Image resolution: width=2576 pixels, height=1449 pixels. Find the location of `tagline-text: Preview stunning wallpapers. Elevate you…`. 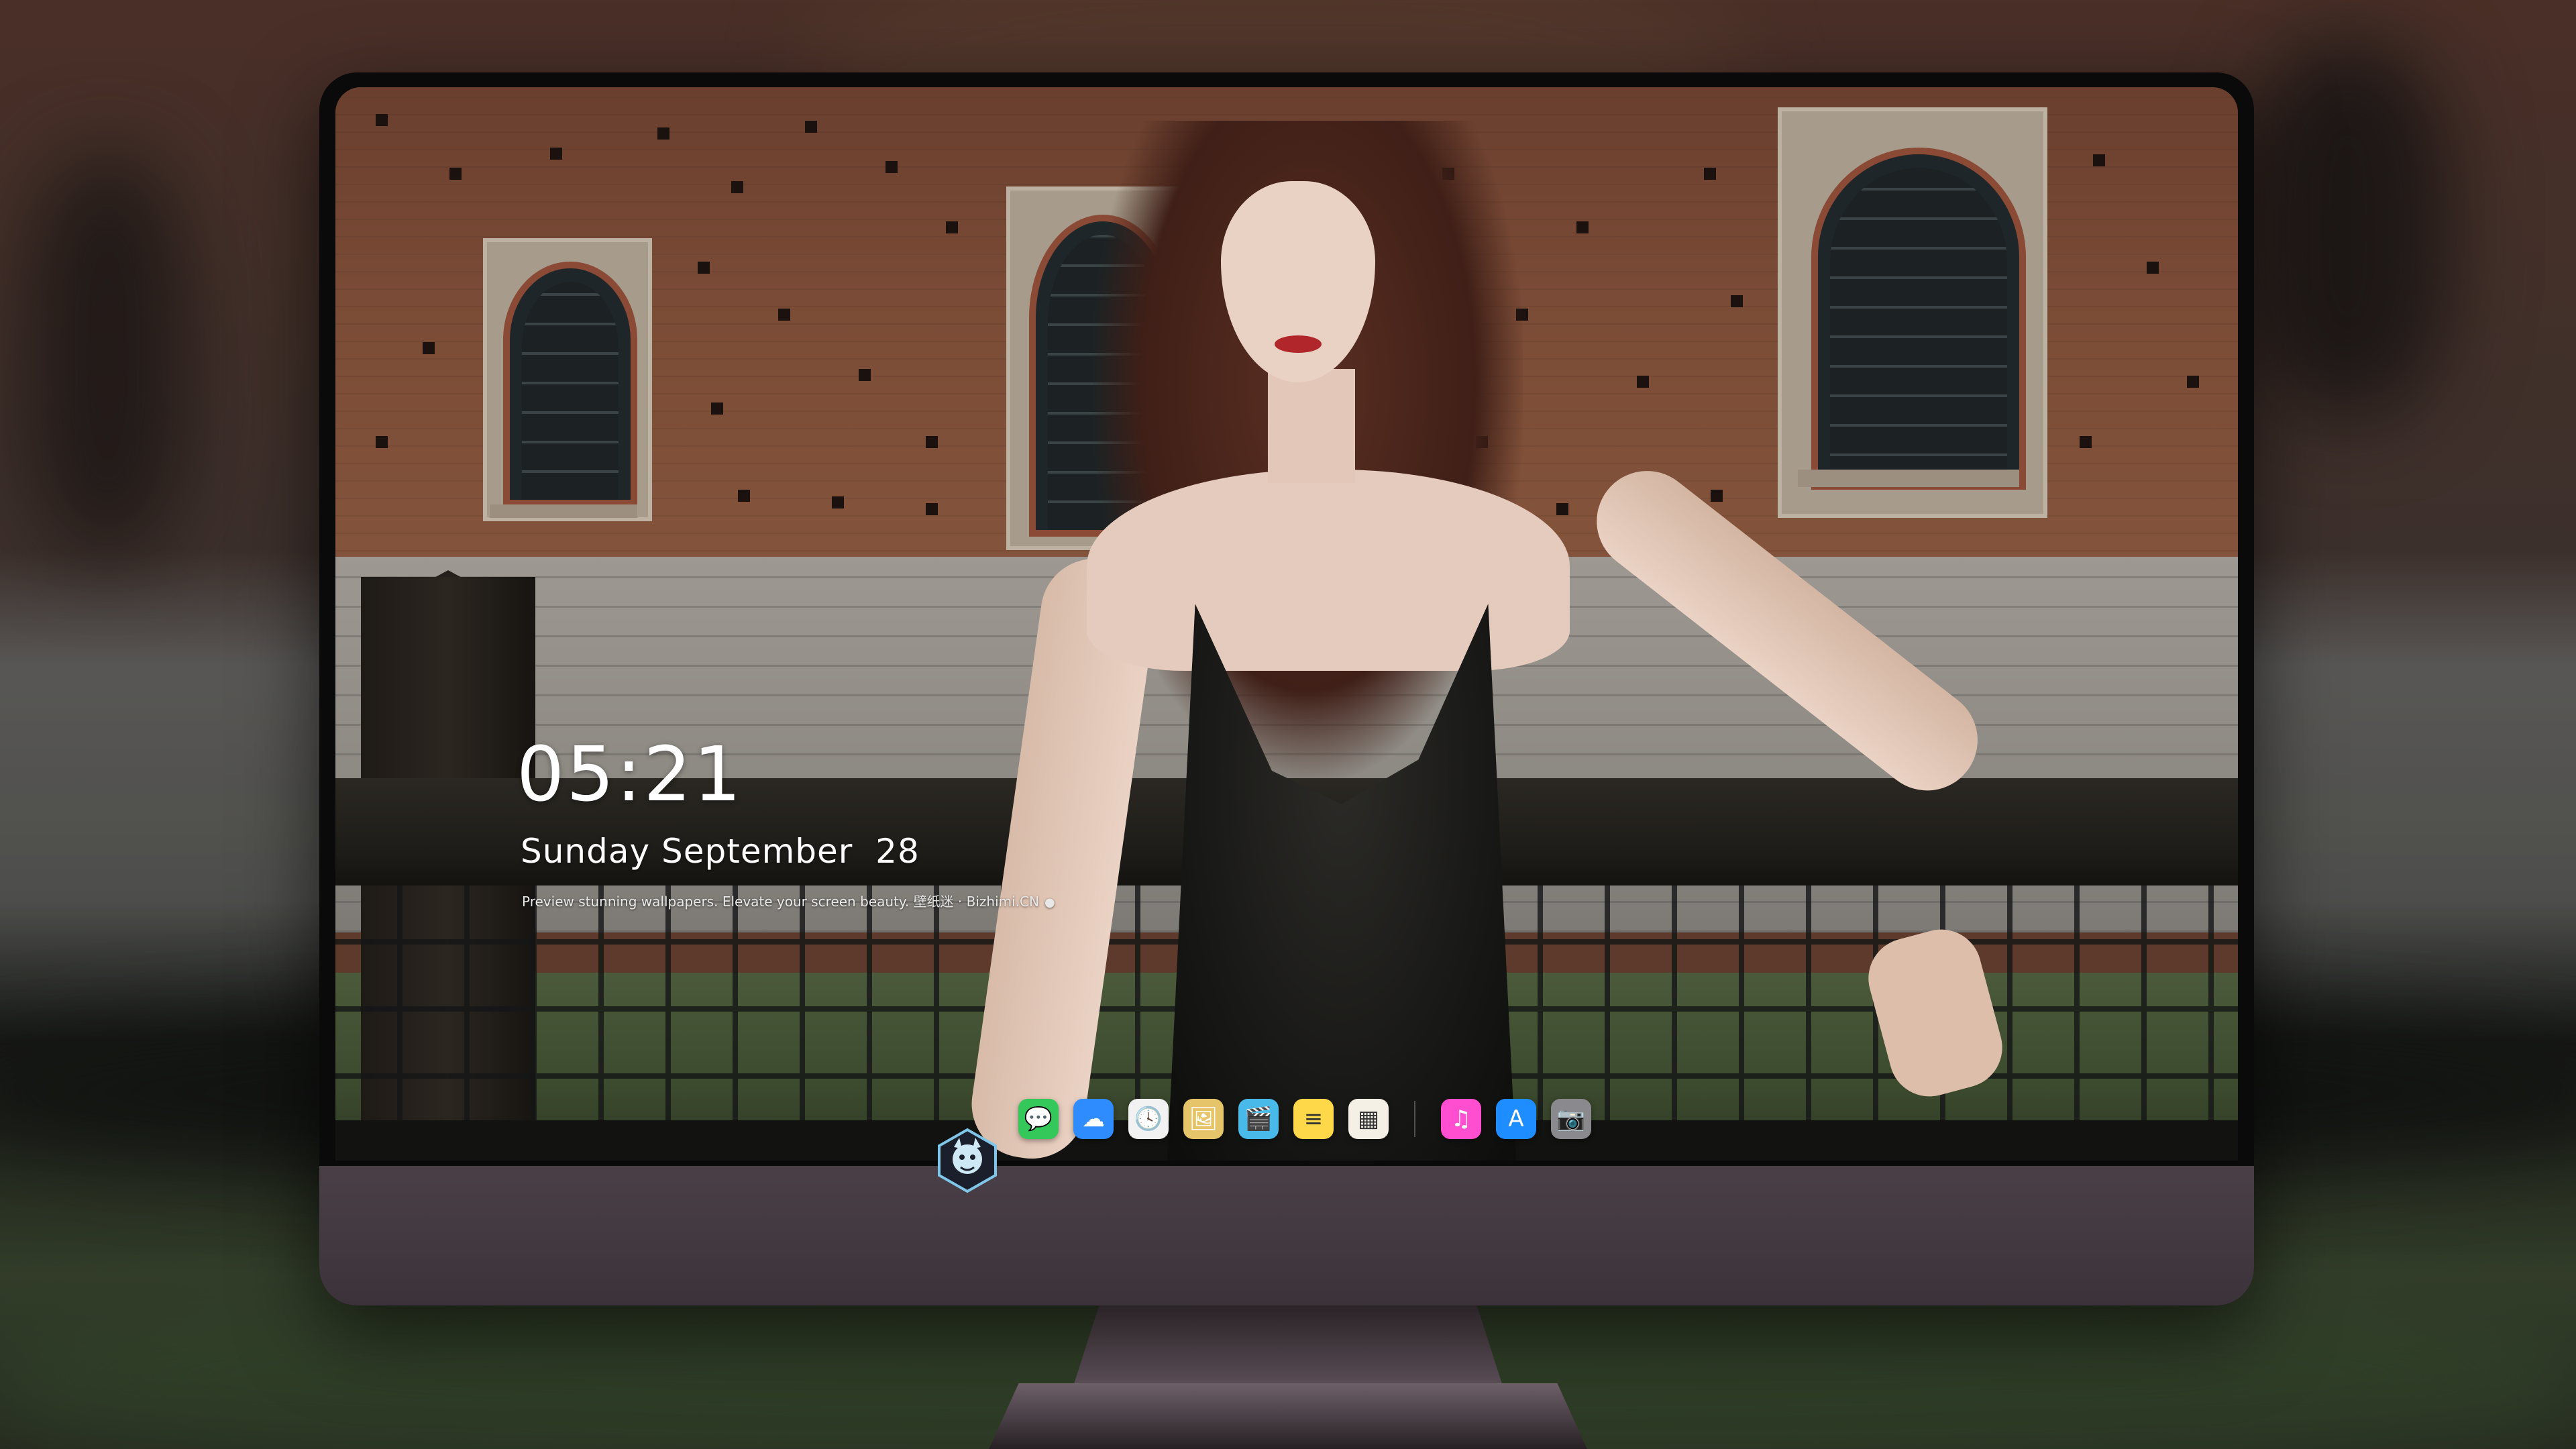

tagline-text: Preview stunning wallpapers. Elevate you… is located at coordinates (780, 902).